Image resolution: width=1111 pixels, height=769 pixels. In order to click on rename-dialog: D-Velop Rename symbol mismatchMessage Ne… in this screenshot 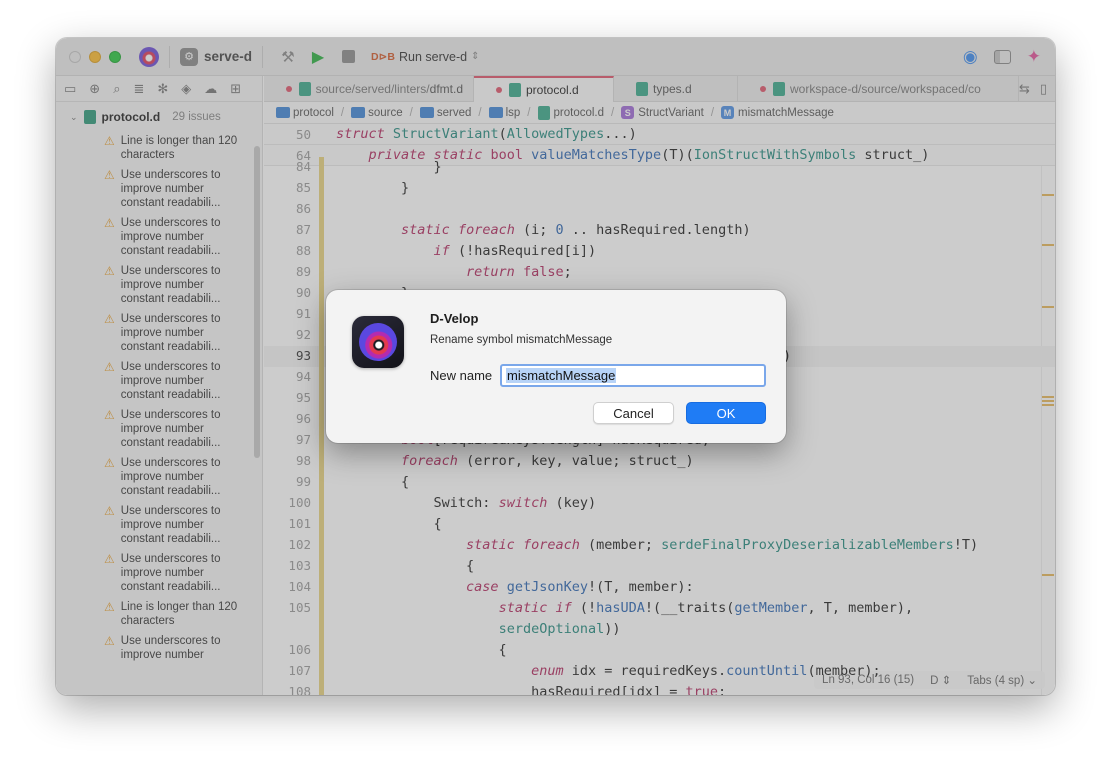, I will do `click(556, 366)`.